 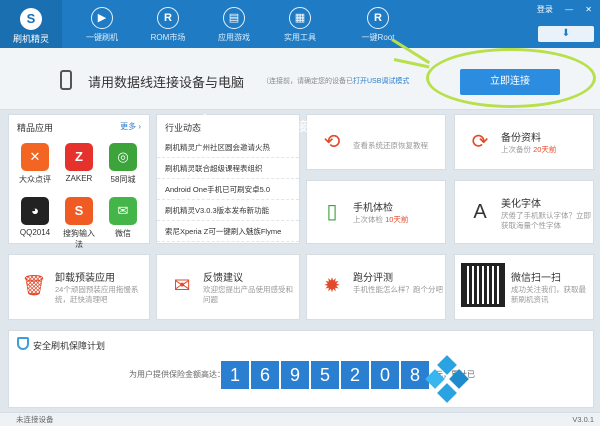 What do you see at coordinates (35, 164) in the screenshot?
I see `app-dianping: ✕ 大众点评` at bounding box center [35, 164].